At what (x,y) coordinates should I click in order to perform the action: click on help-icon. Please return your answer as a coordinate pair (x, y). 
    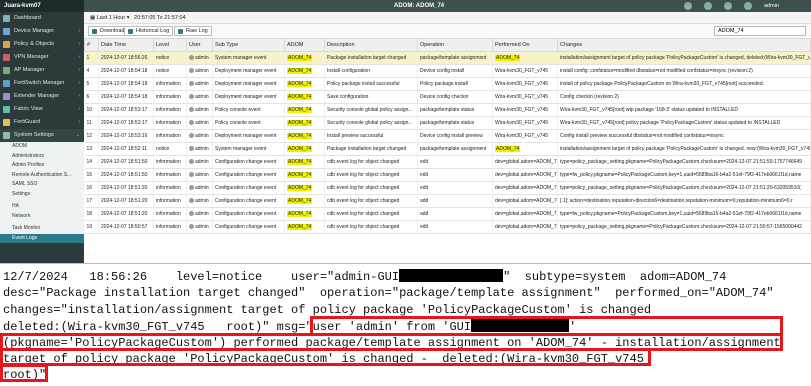
    Looking at the image, I should click on (688, 6).